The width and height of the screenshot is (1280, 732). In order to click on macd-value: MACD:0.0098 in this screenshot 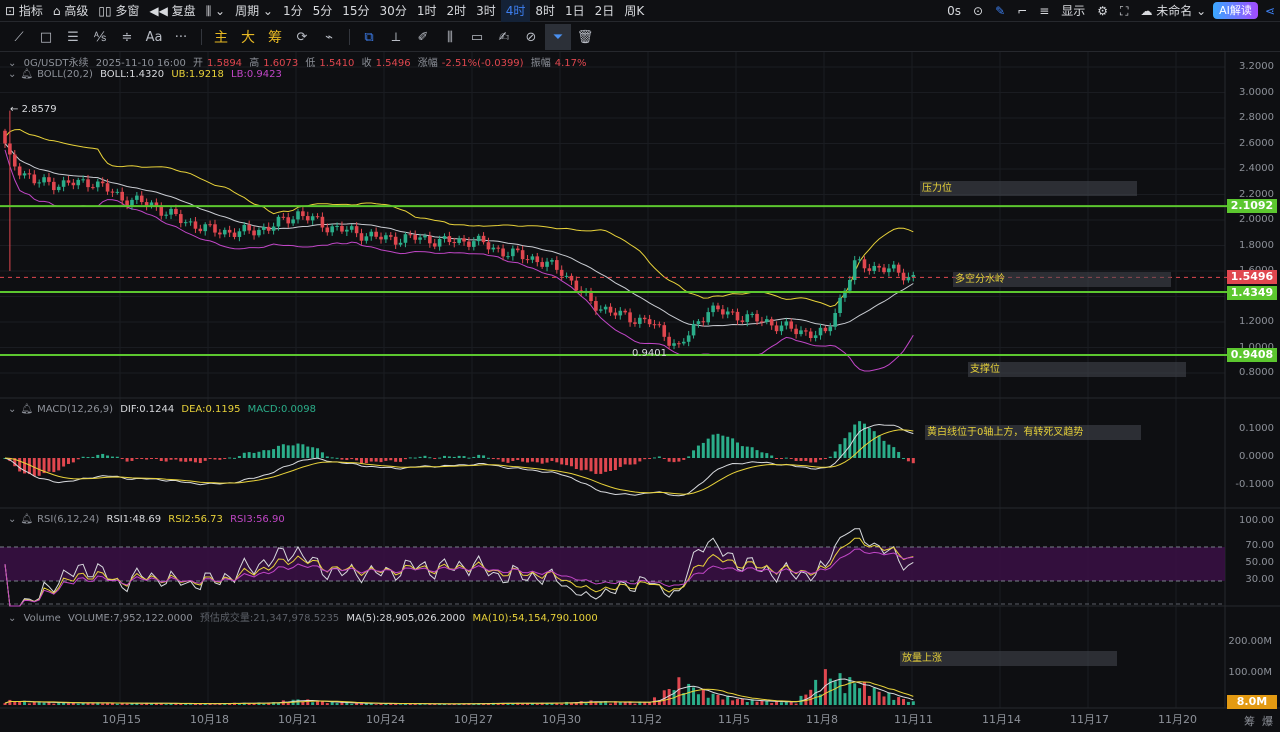, I will do `click(281, 409)`.